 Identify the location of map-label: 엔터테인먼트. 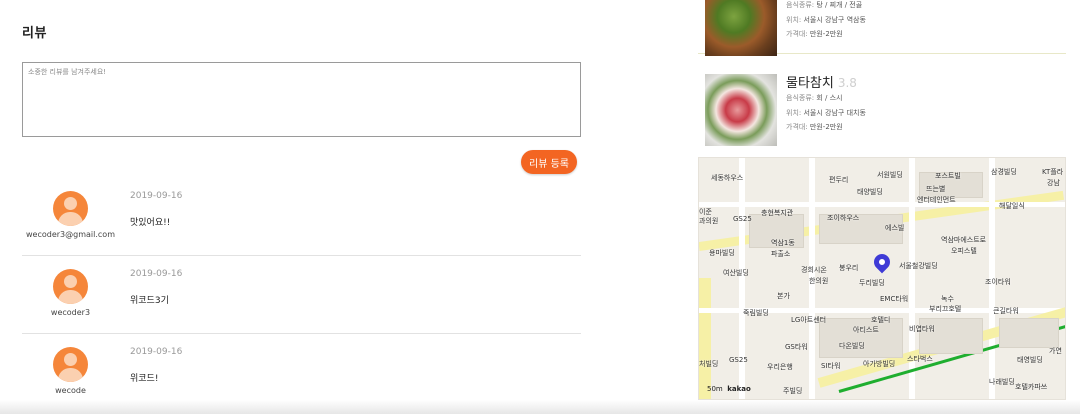
(936, 200).